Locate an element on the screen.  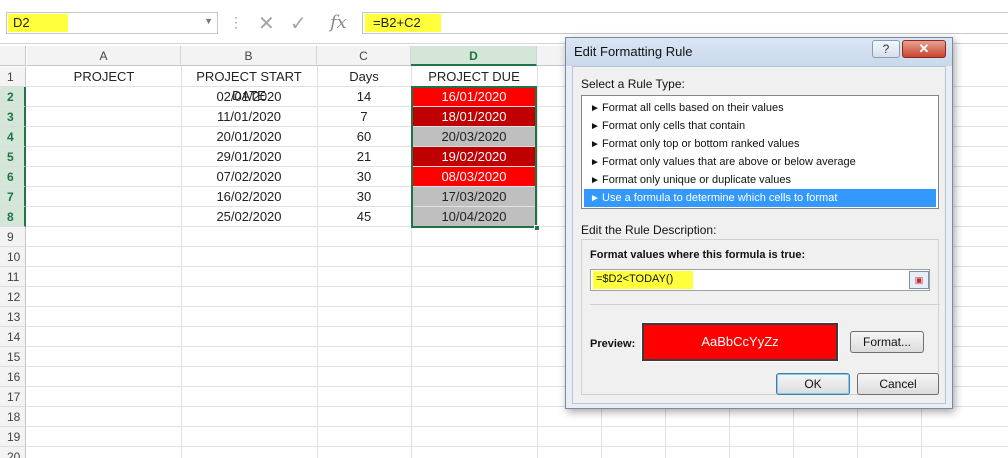
close-button: ✕ is located at coordinates (924, 49).